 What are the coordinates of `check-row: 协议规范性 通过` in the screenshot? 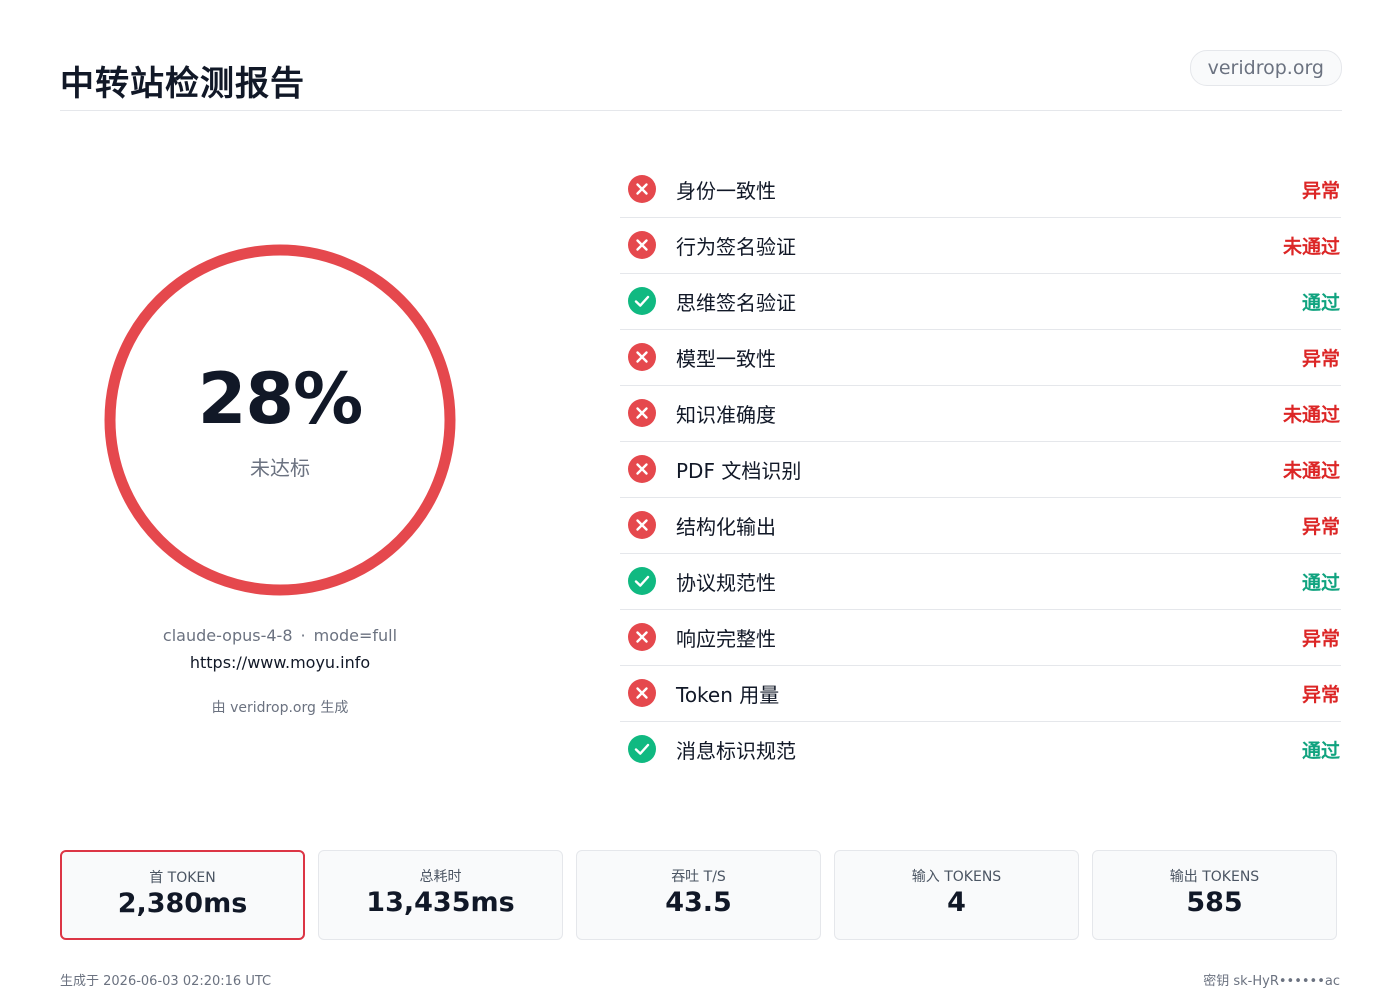 It's located at (980, 582).